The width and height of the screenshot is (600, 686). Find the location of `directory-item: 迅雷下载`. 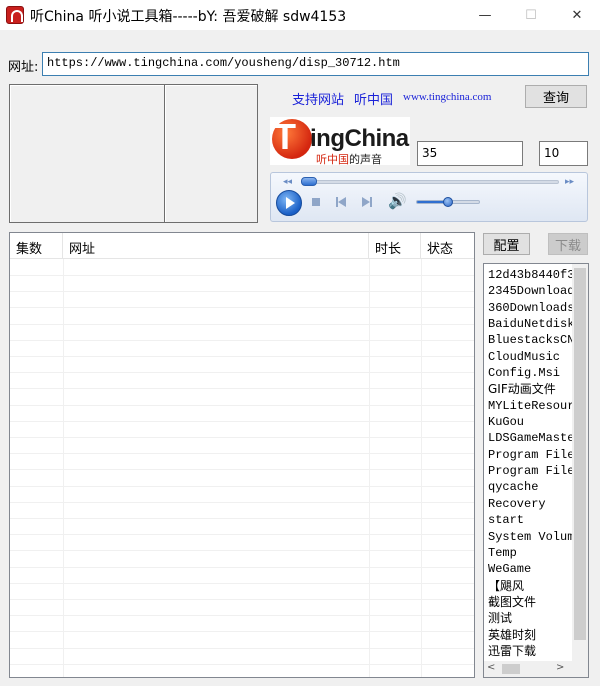

directory-item: 迅雷下载 is located at coordinates (530, 651).